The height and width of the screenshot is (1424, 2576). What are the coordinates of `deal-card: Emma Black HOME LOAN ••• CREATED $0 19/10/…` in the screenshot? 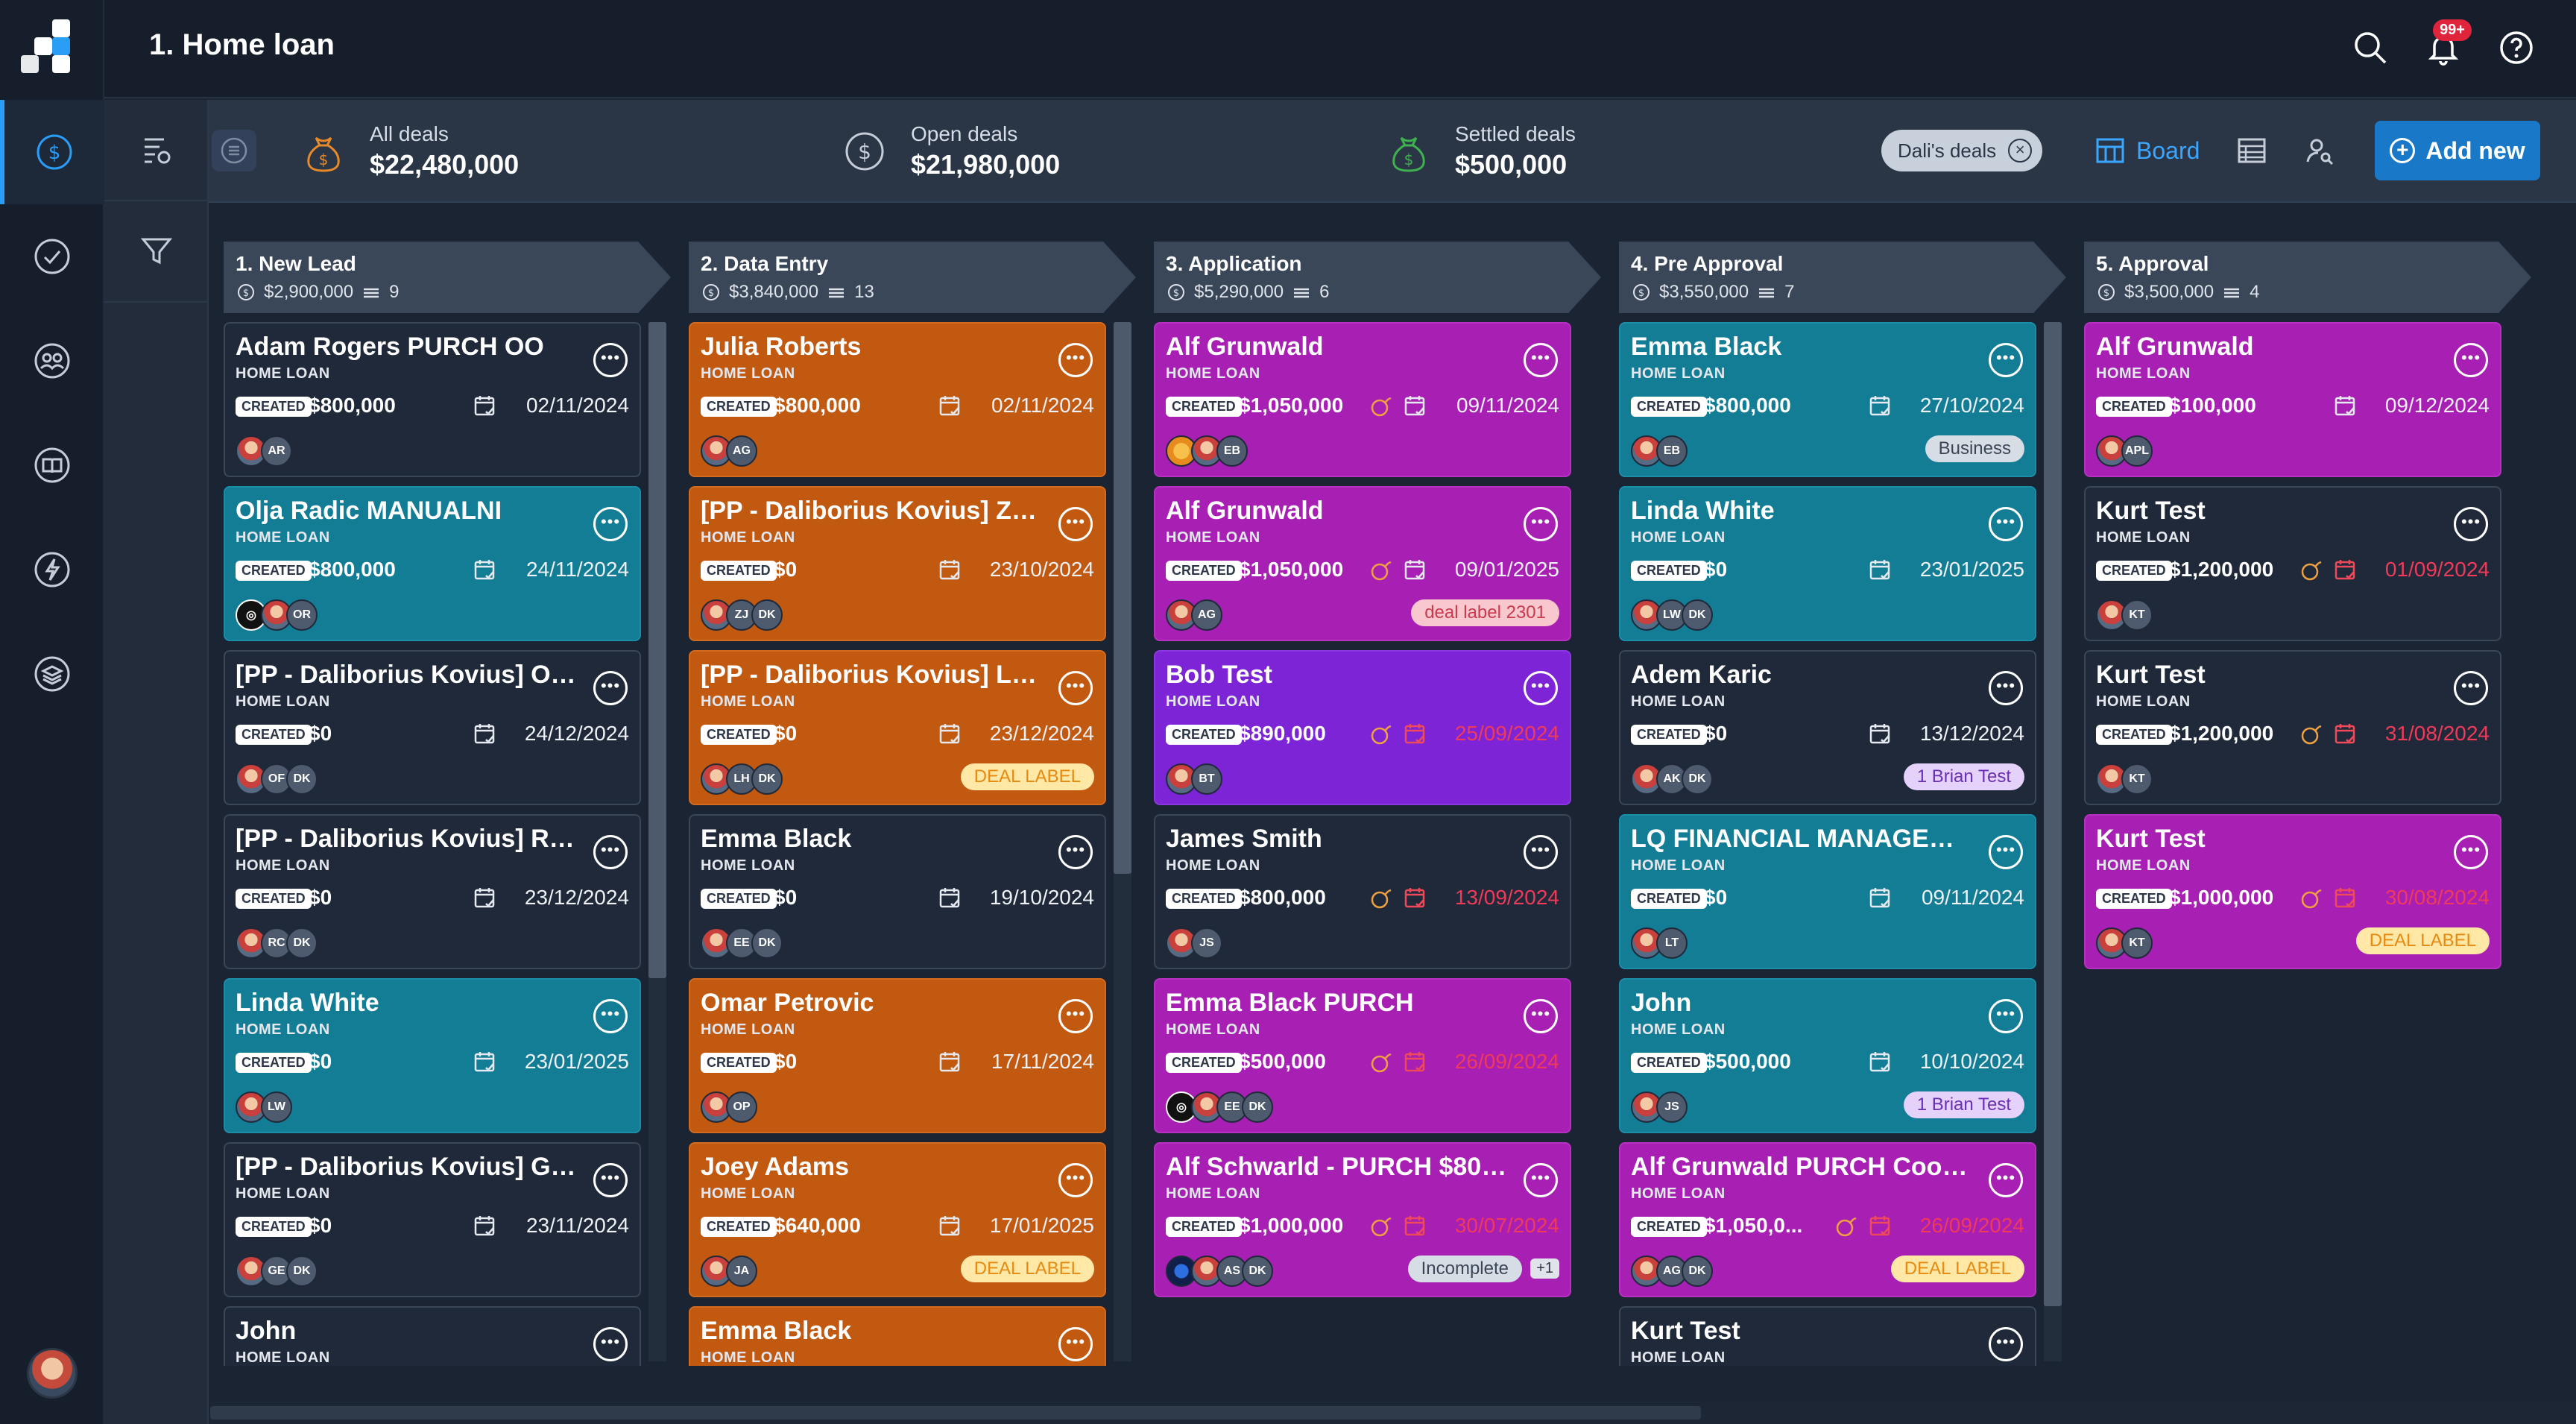 It's located at (897, 891).